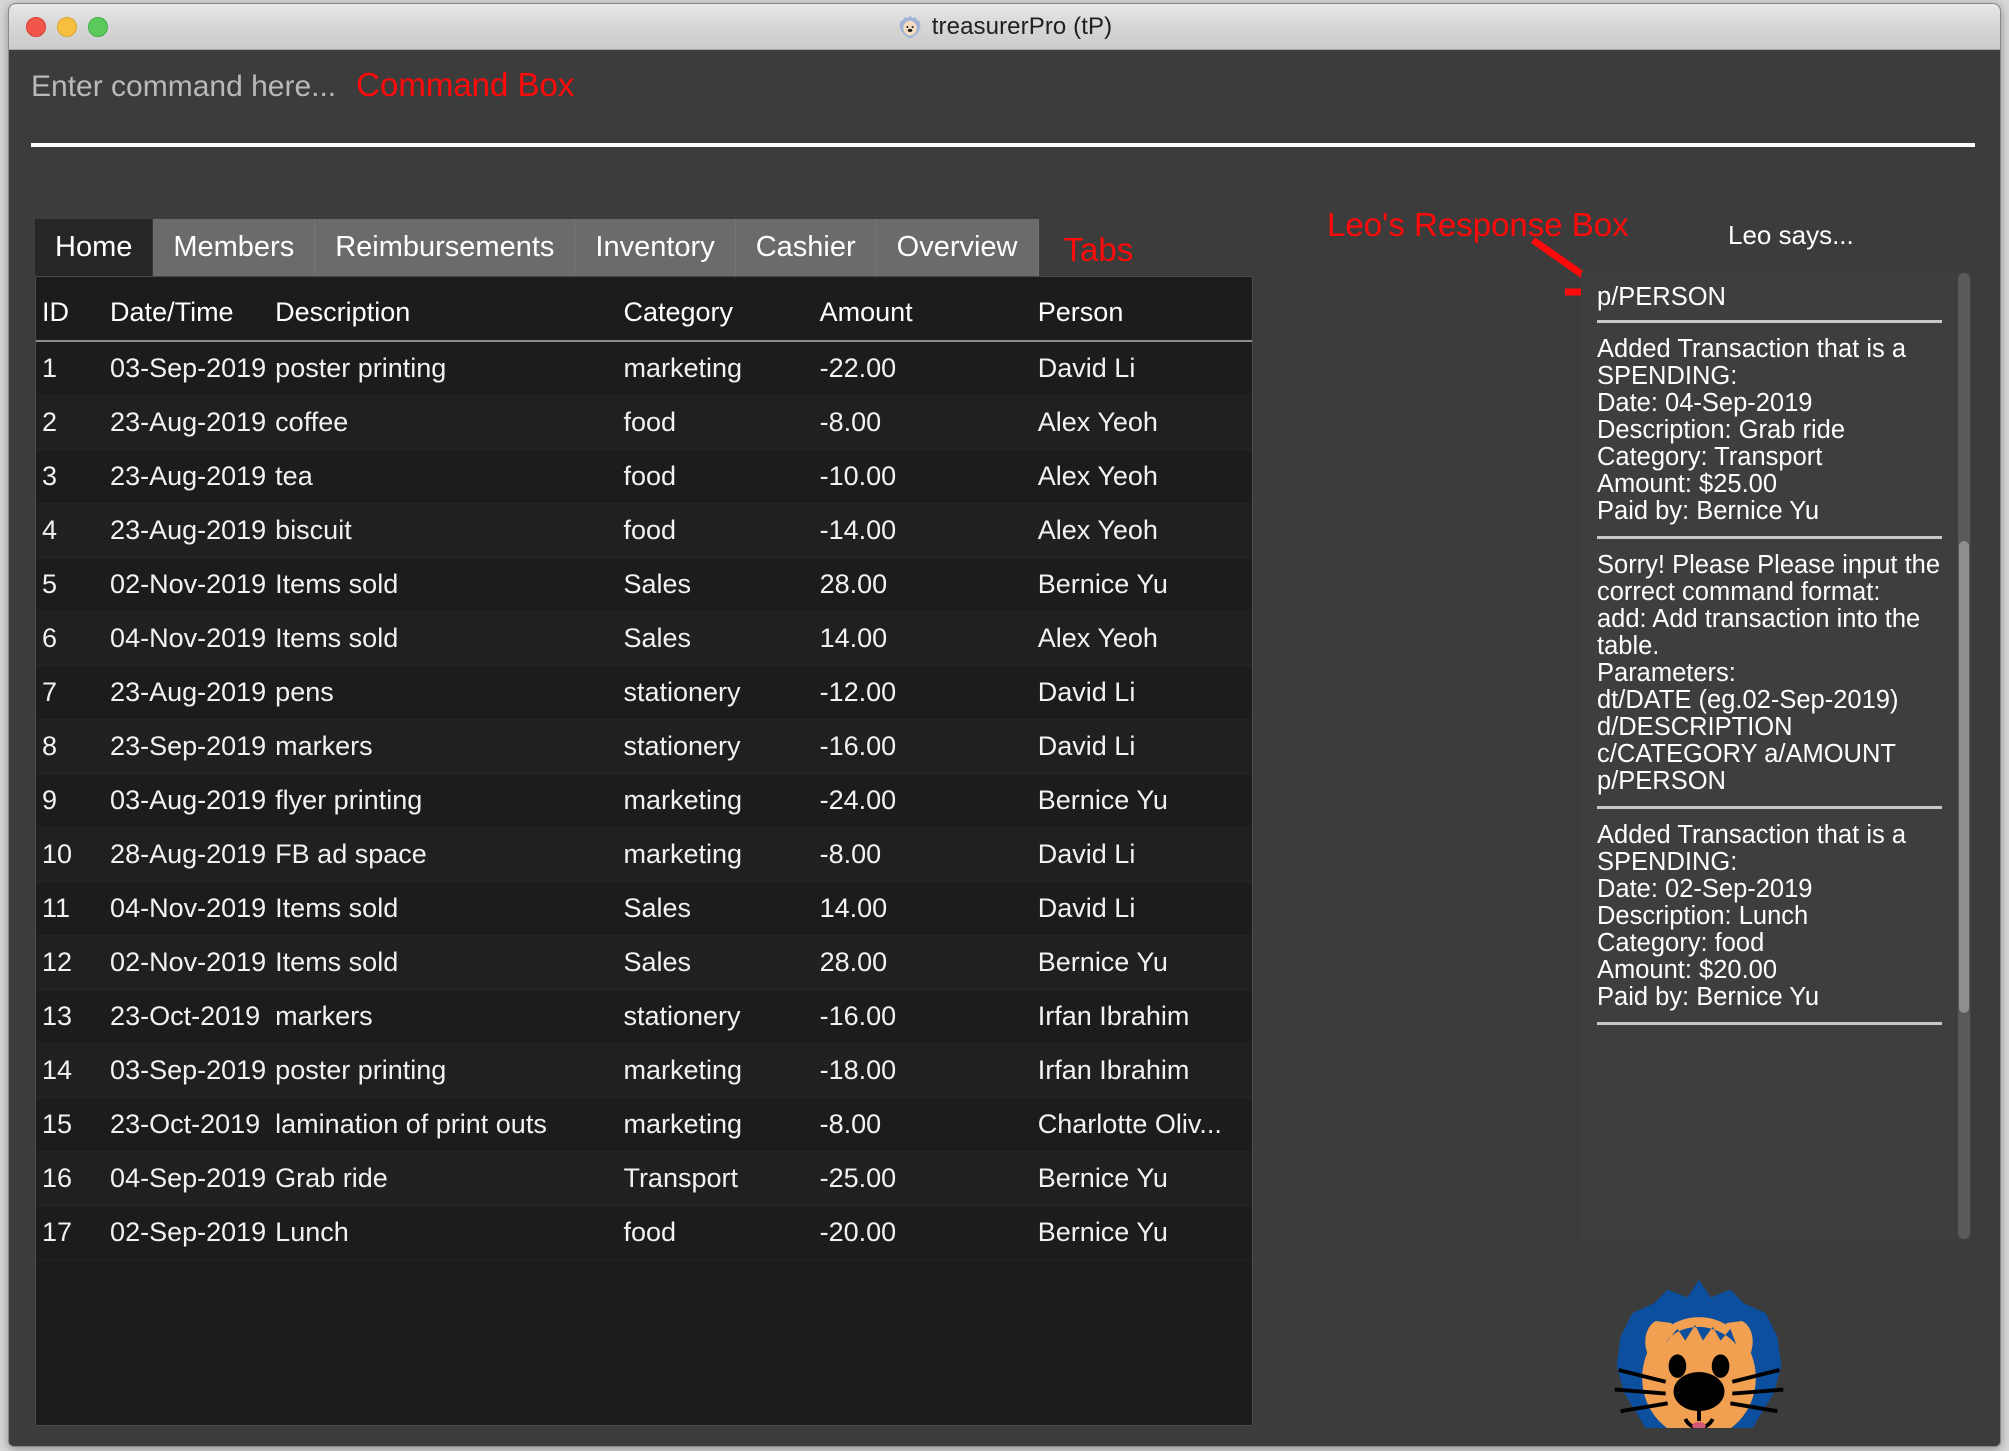  I want to click on tab-label: Cashier, so click(805, 247).